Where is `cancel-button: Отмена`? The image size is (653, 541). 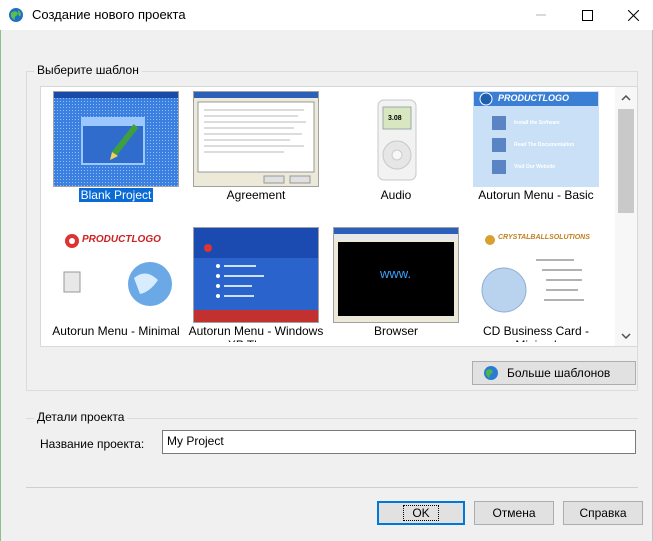 cancel-button: Отмена is located at coordinates (514, 513).